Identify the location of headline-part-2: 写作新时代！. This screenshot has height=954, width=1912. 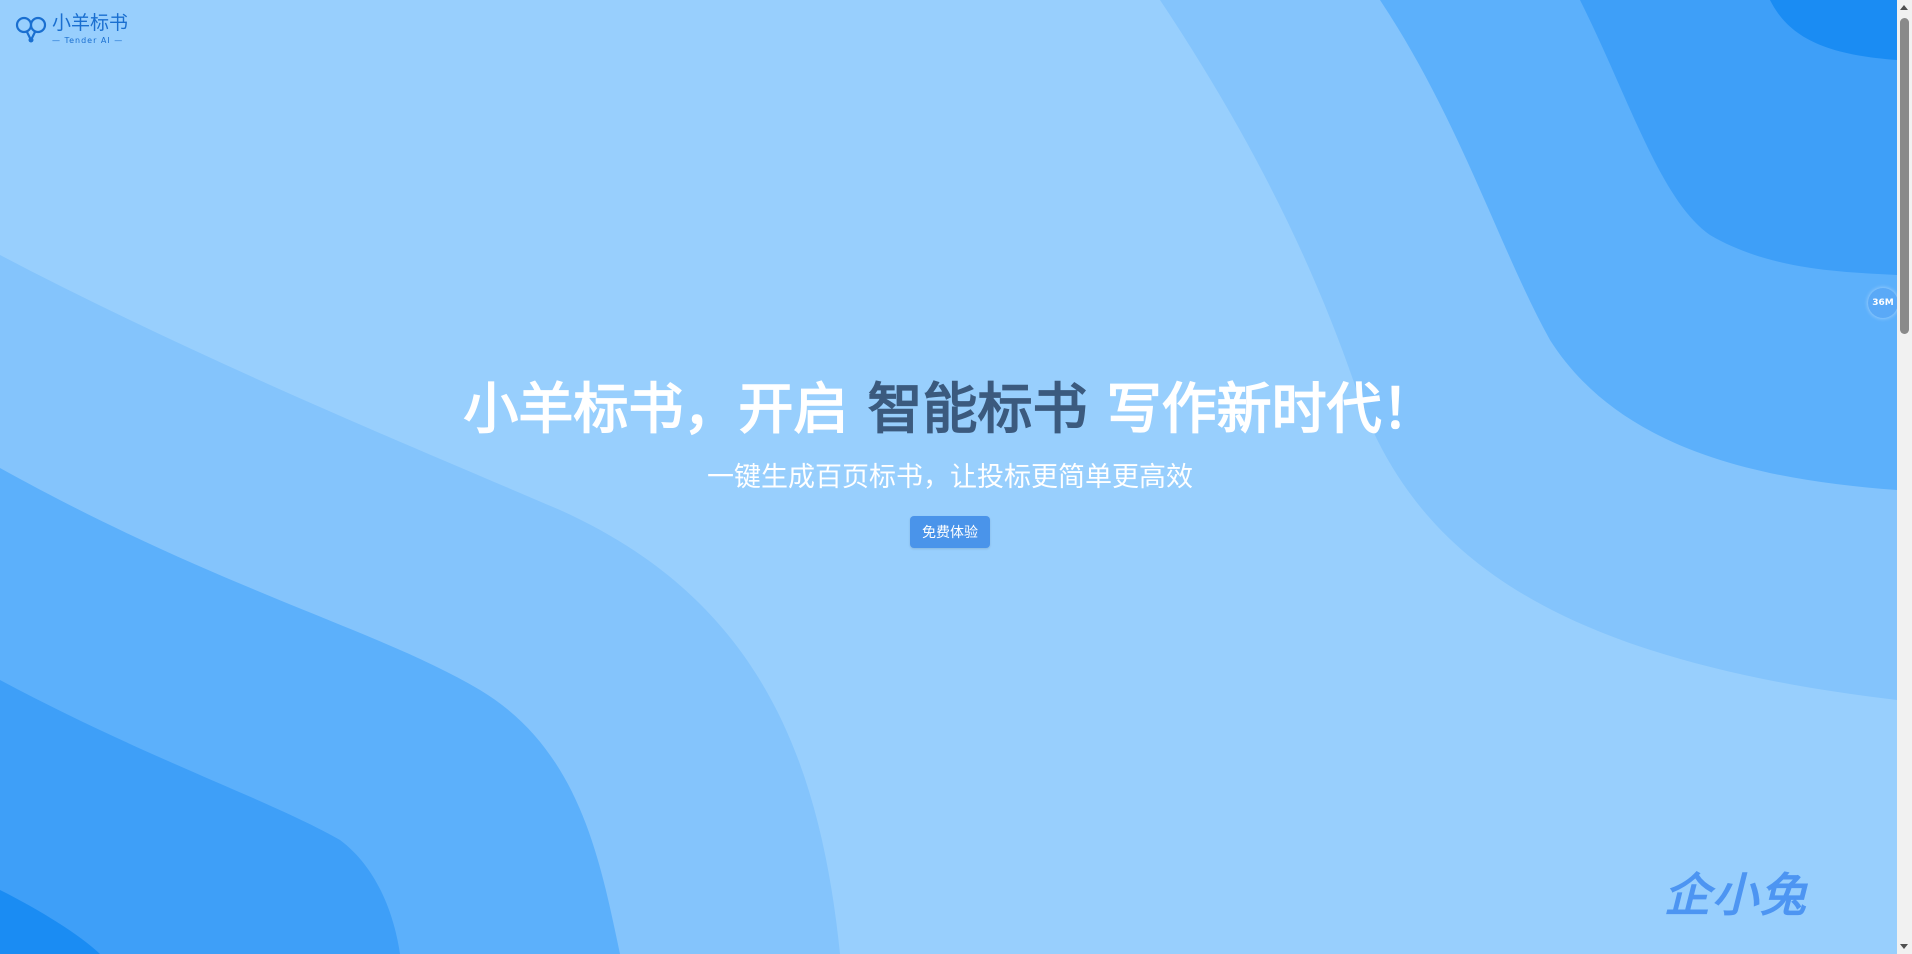
(1262, 409).